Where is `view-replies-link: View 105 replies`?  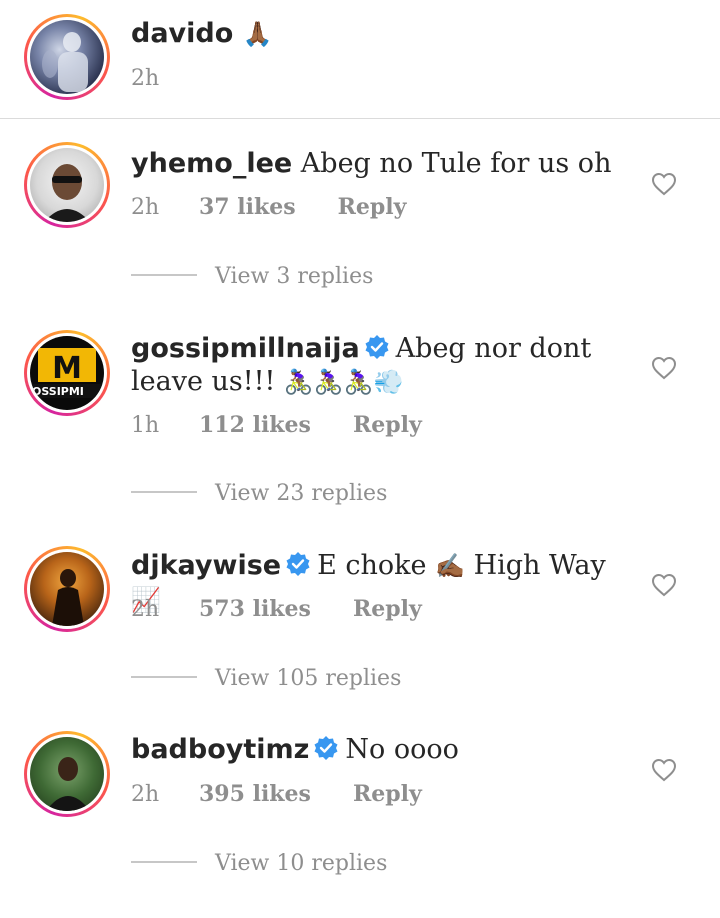
view-replies-link: View 105 replies is located at coordinates (308, 678).